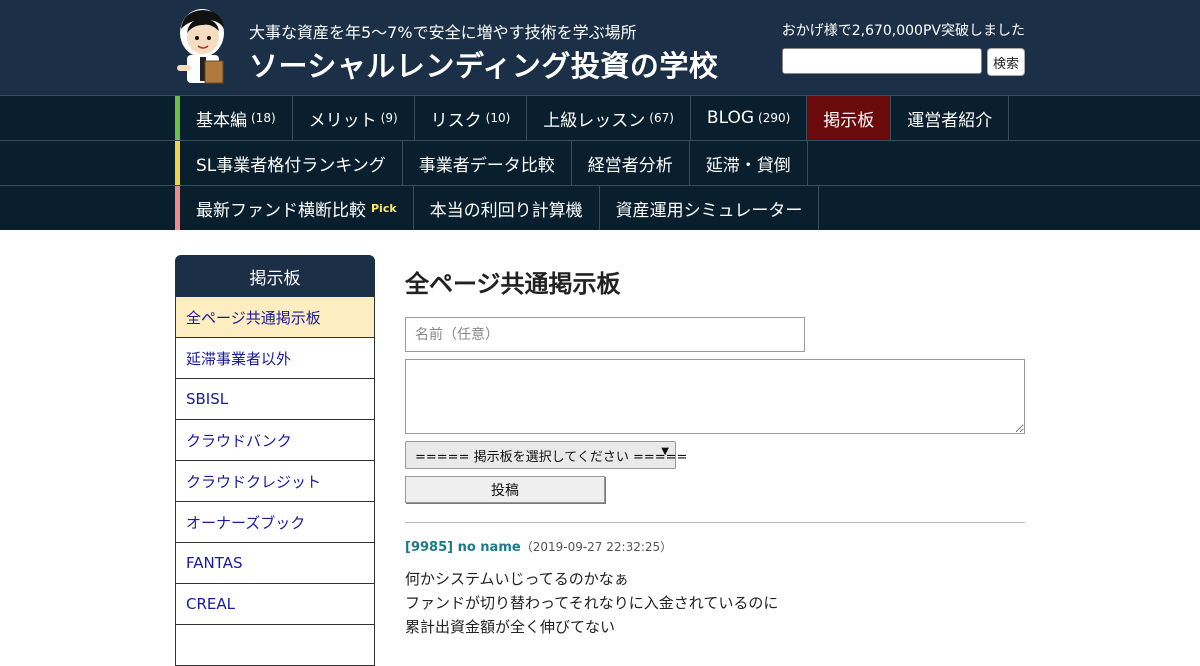  I want to click on post-author: [9985] no name, so click(463, 547).